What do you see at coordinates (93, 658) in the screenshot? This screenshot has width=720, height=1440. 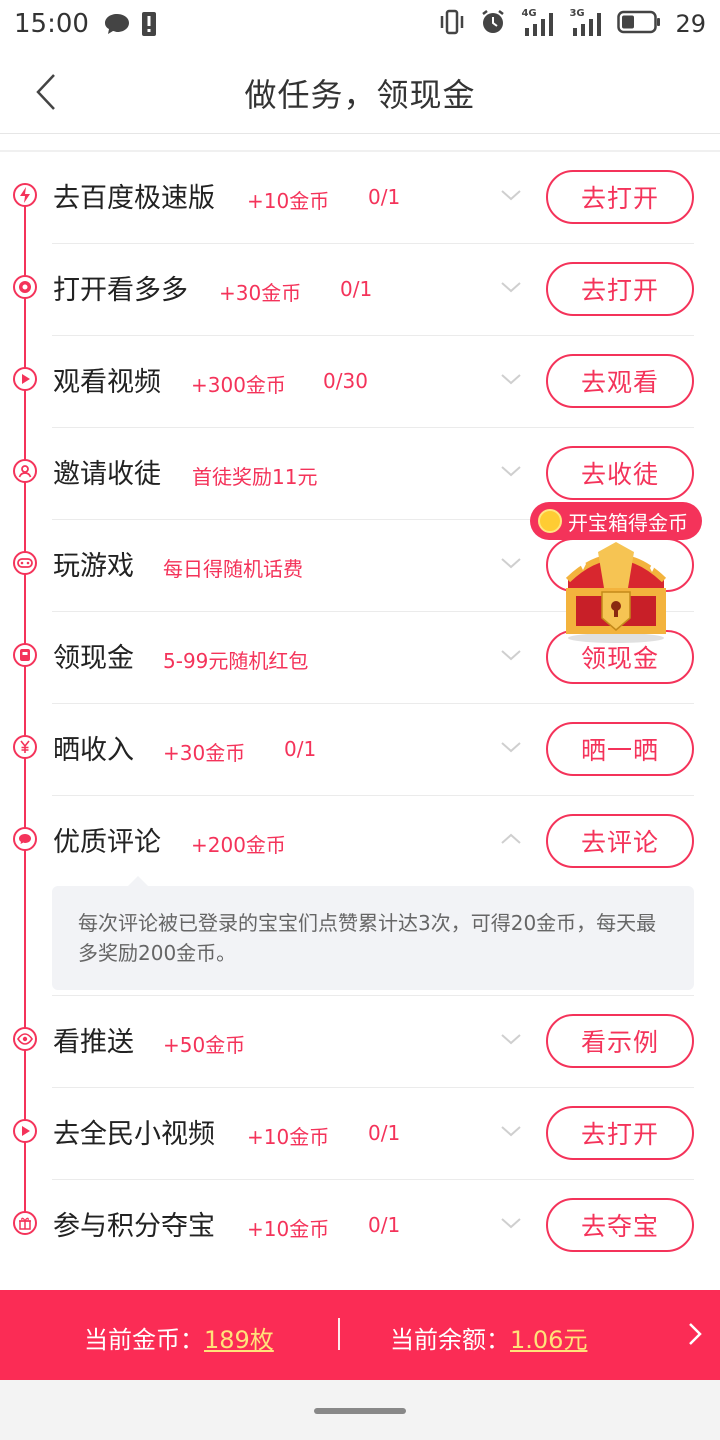 I see `task-name: 领现金` at bounding box center [93, 658].